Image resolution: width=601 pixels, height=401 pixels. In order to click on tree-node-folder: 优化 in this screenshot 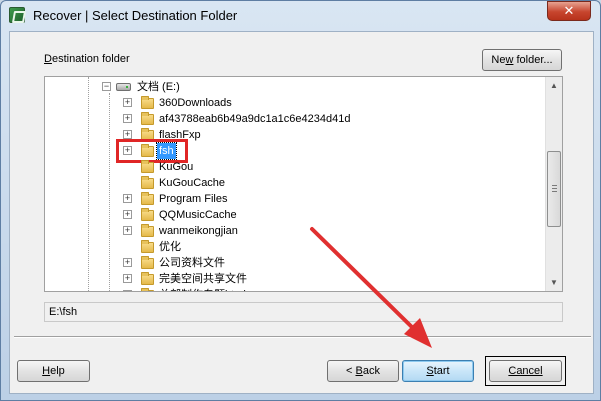, I will do `click(323, 247)`.